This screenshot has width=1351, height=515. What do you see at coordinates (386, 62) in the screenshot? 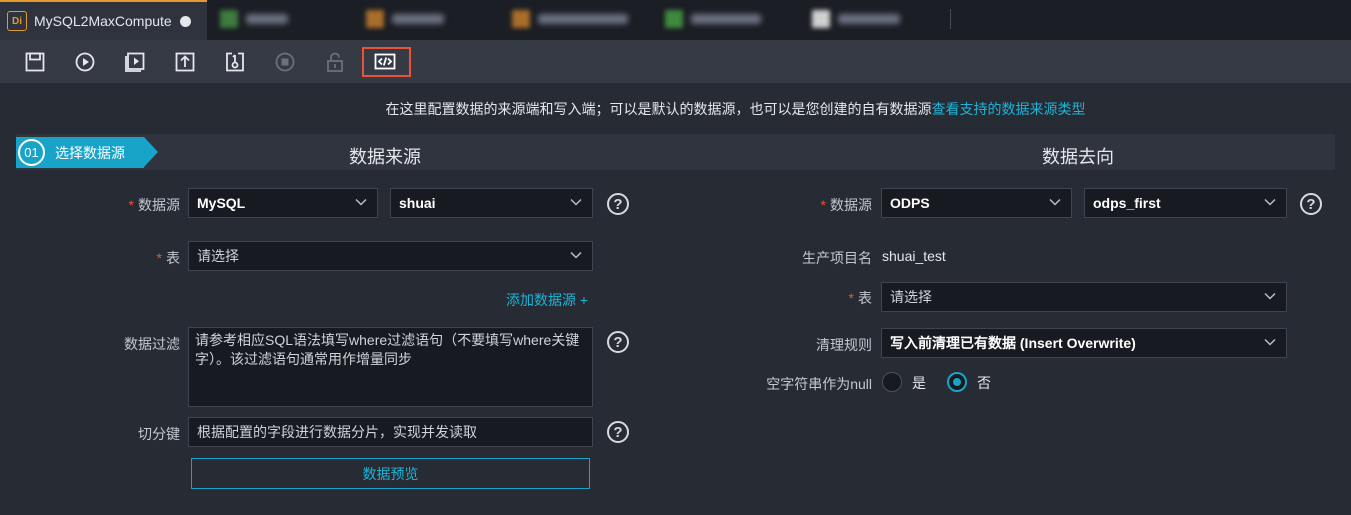
I see `script-mode-highlight` at bounding box center [386, 62].